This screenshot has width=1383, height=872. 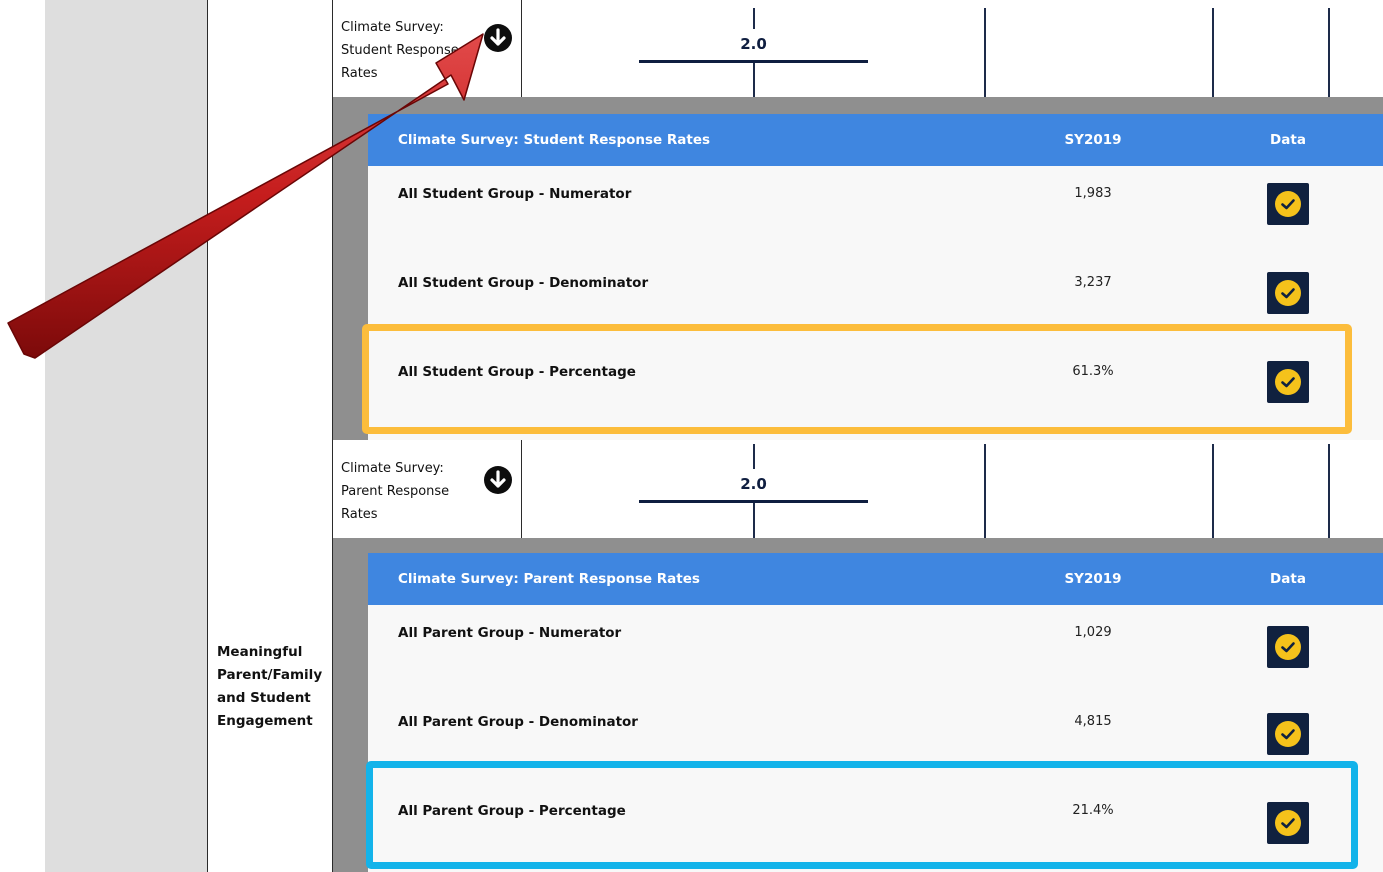 I want to click on arrow-down-circle-icon, so click(x=498, y=480).